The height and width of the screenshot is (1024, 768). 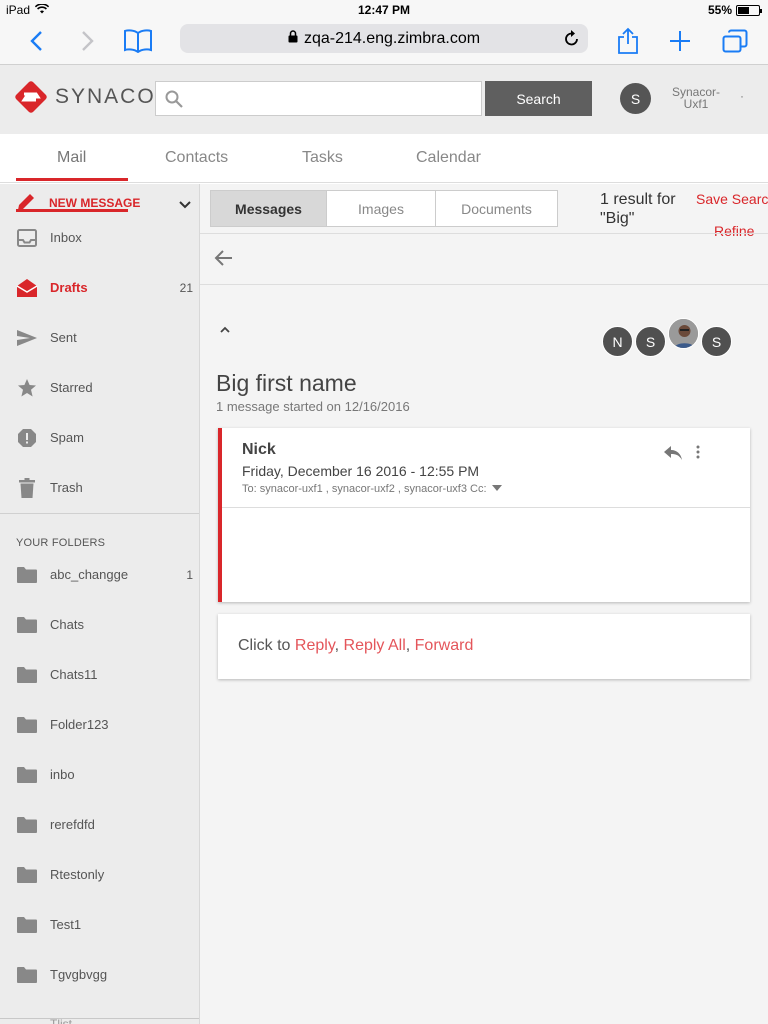 What do you see at coordinates (680, 41) in the screenshot?
I see `new-tab-icon` at bounding box center [680, 41].